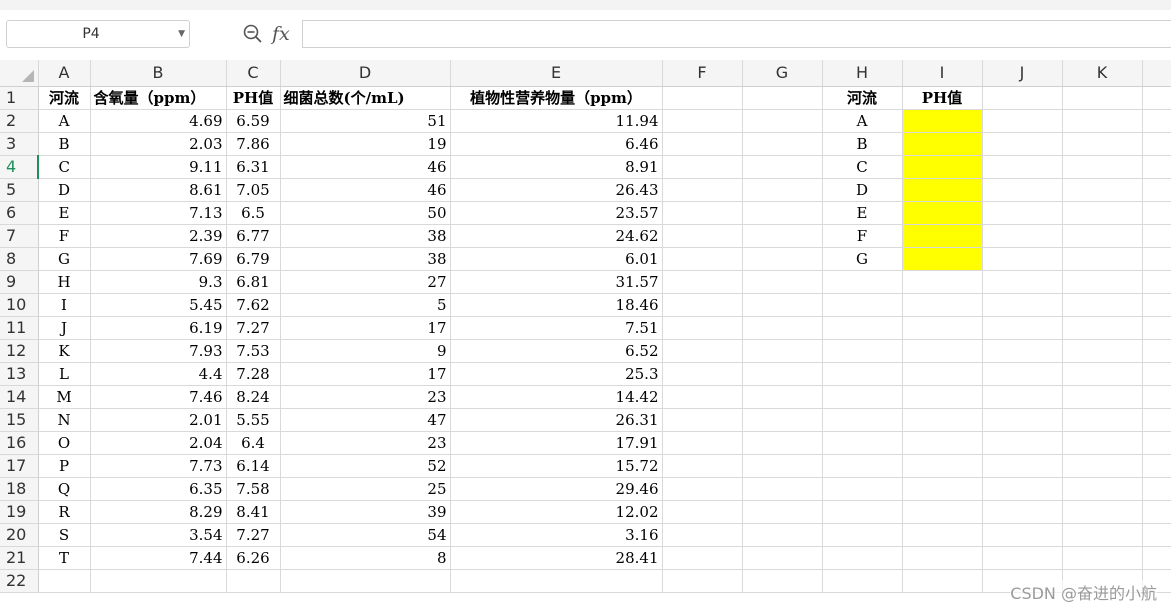 The image size is (1171, 610). Describe the element at coordinates (64, 512) in the screenshot. I see `river-cell: R` at that location.